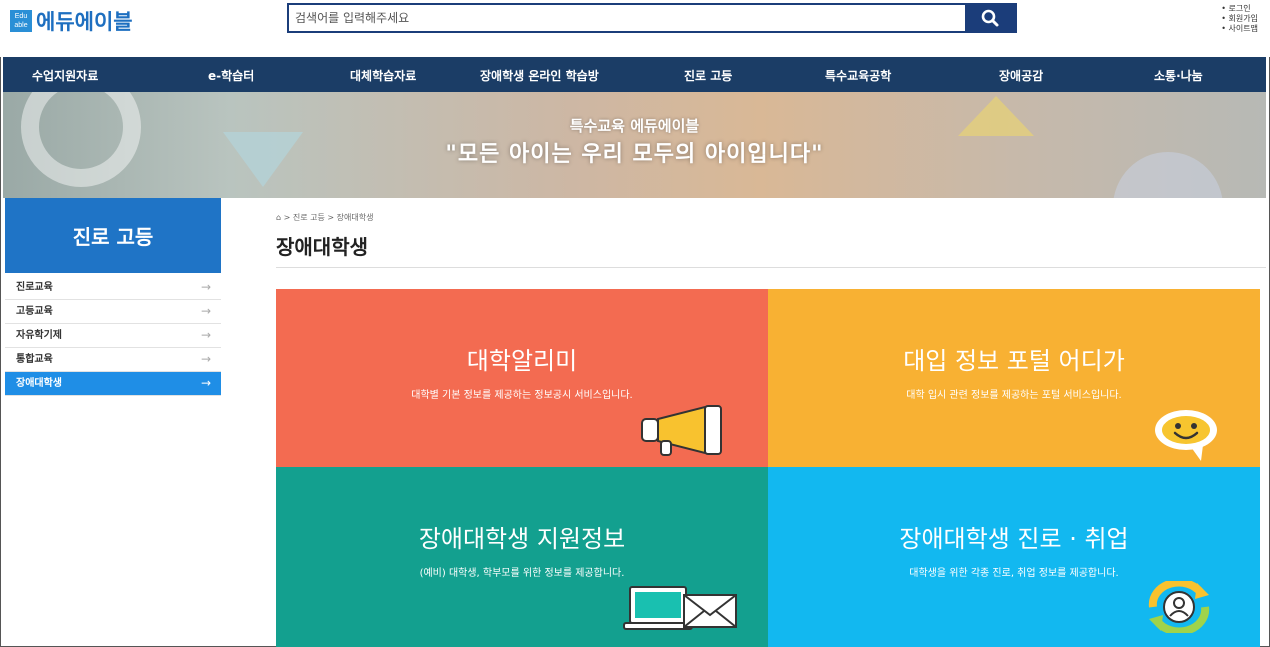 The width and height of the screenshot is (1270, 647). Describe the element at coordinates (21, 25) in the screenshot. I see `logo-badge-line2: able` at that location.